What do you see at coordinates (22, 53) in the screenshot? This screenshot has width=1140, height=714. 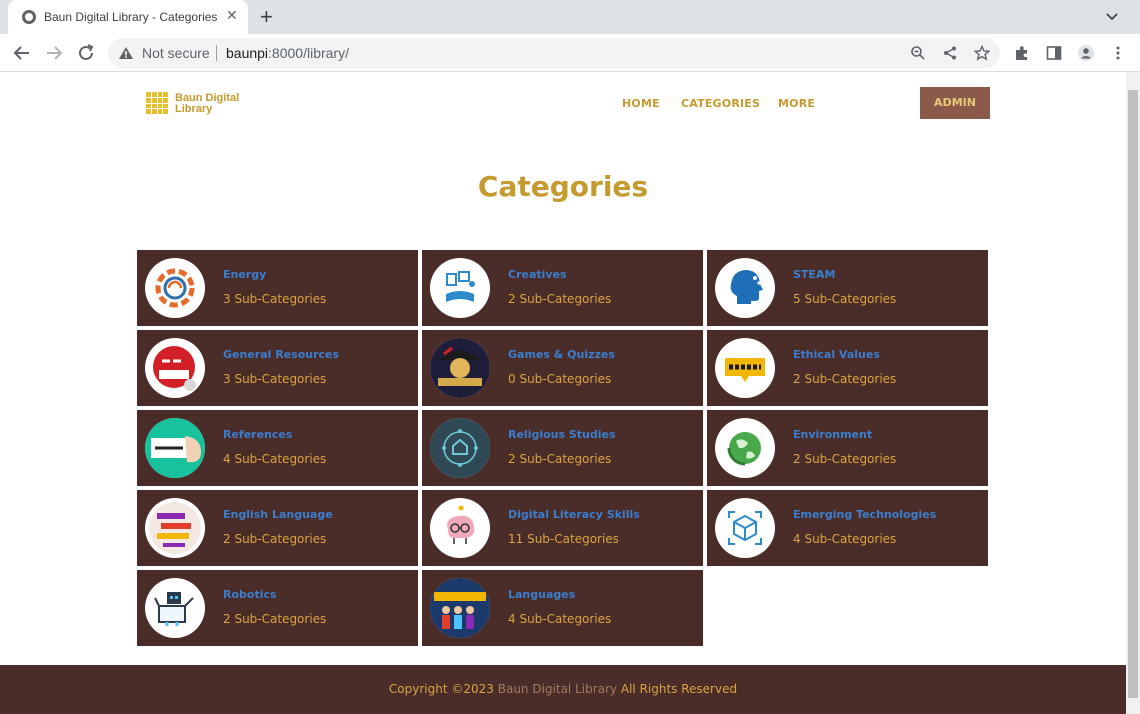 I see `back-arrow-icon` at bounding box center [22, 53].